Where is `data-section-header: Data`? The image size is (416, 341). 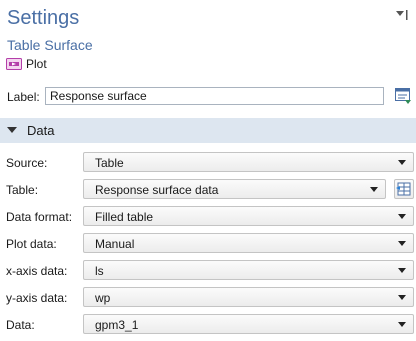 data-section-header: Data is located at coordinates (208, 130).